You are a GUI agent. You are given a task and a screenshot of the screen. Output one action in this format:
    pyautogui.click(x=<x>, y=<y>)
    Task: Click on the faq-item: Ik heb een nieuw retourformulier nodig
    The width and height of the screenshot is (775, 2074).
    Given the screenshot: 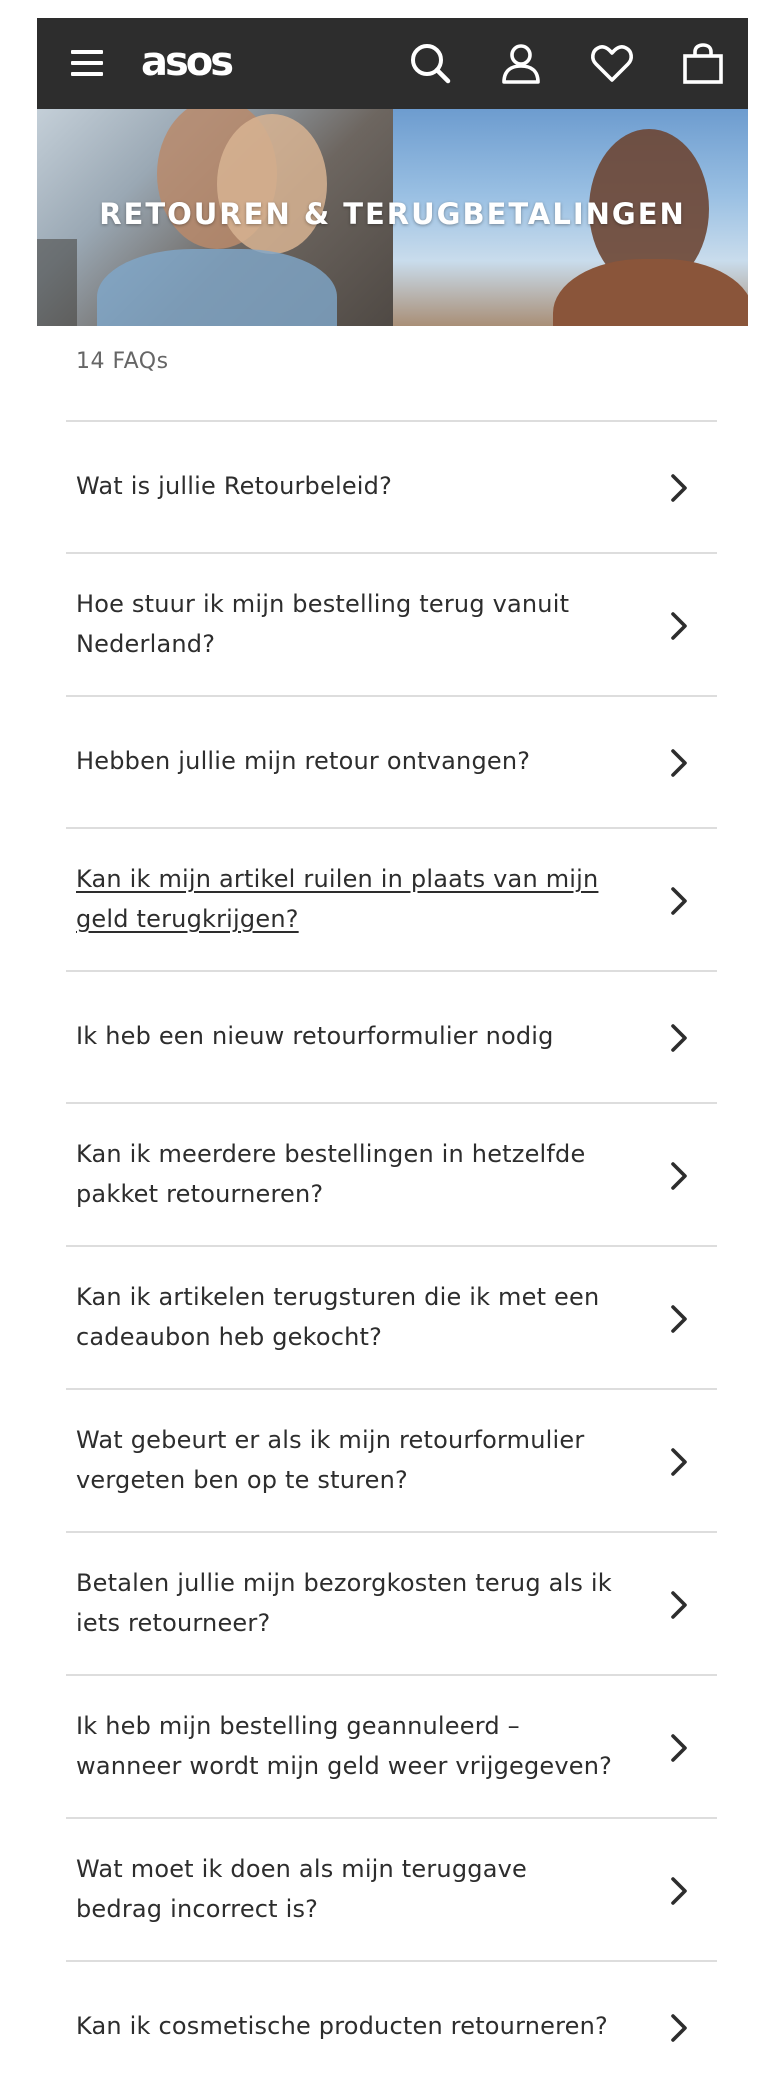 What is the action you would take?
    pyautogui.click(x=391, y=1036)
    